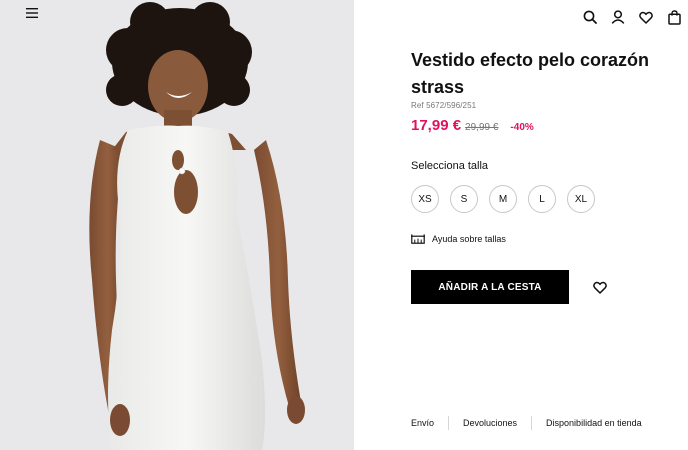 This screenshot has height=450, width=688. I want to click on product-reference: Ref 5672/596/251, so click(444, 105).